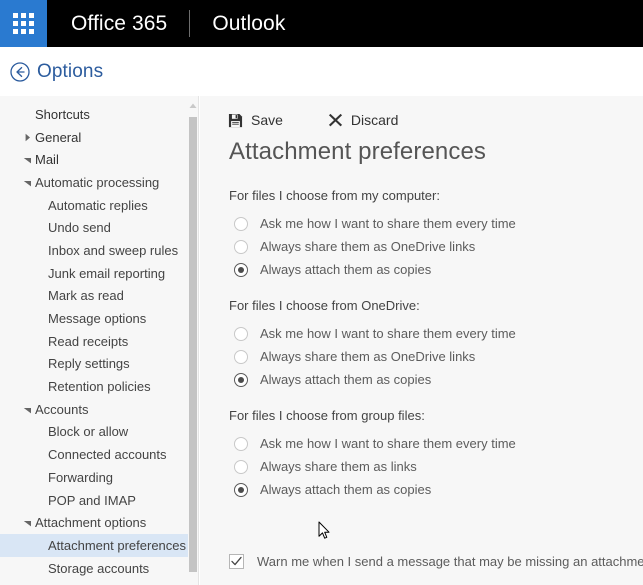 The width and height of the screenshot is (643, 585). I want to click on options-label: Options, so click(70, 71).